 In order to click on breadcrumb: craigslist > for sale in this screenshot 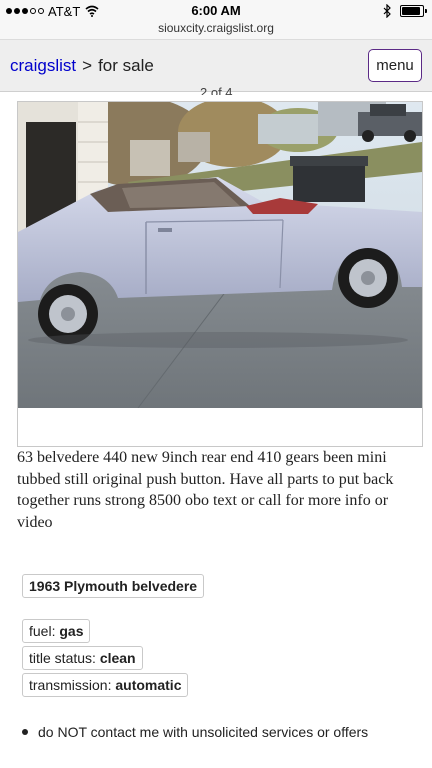, I will do `click(82, 66)`.